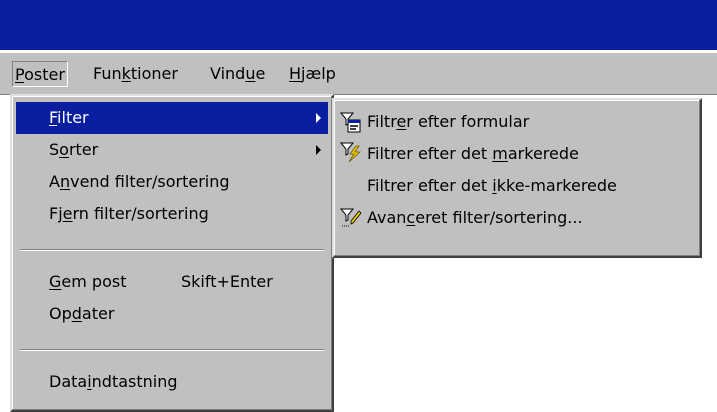 This screenshot has height=412, width=717. I want to click on menu-funktioner: Funktioner, so click(135, 74).